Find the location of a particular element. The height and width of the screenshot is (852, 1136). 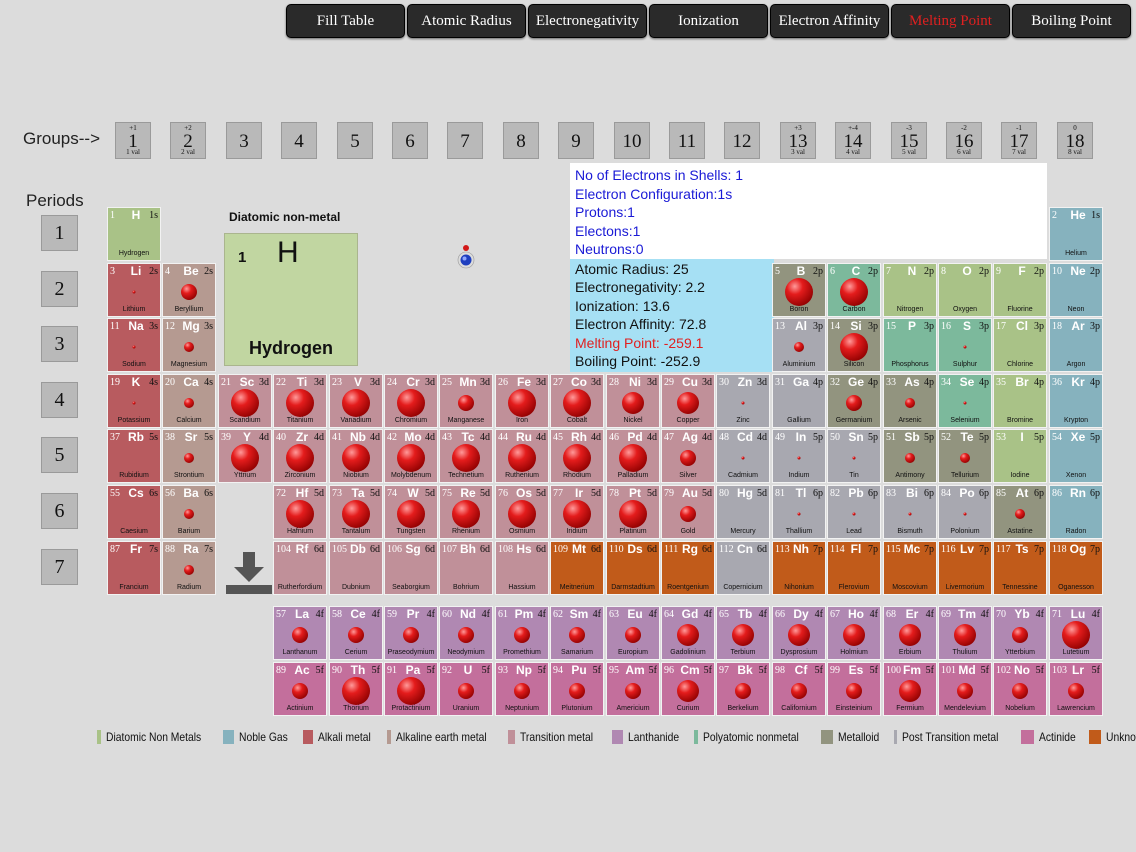

element-promethium: 61 Pm 4f Promethium is located at coordinates (522, 633).